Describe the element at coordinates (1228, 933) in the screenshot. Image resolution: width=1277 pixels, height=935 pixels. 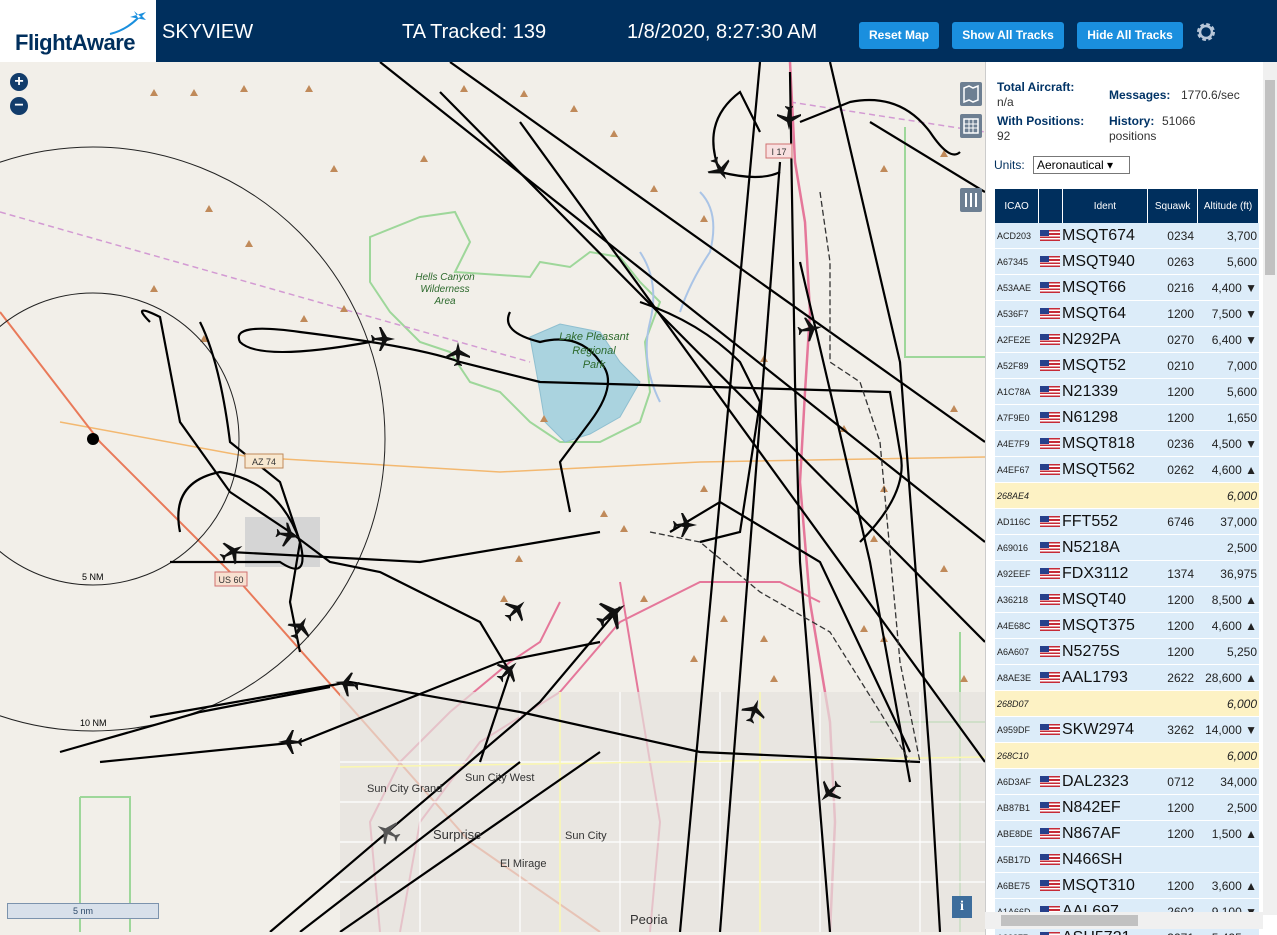
I see `altitude-cell: 5,425 ▼` at that location.